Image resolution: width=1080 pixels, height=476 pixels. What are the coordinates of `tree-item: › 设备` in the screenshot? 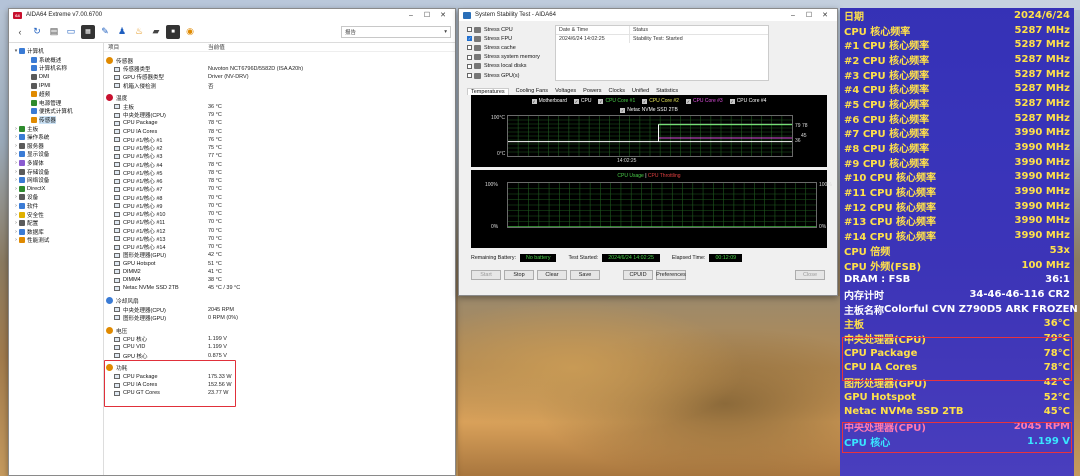 It's located at (56, 197).